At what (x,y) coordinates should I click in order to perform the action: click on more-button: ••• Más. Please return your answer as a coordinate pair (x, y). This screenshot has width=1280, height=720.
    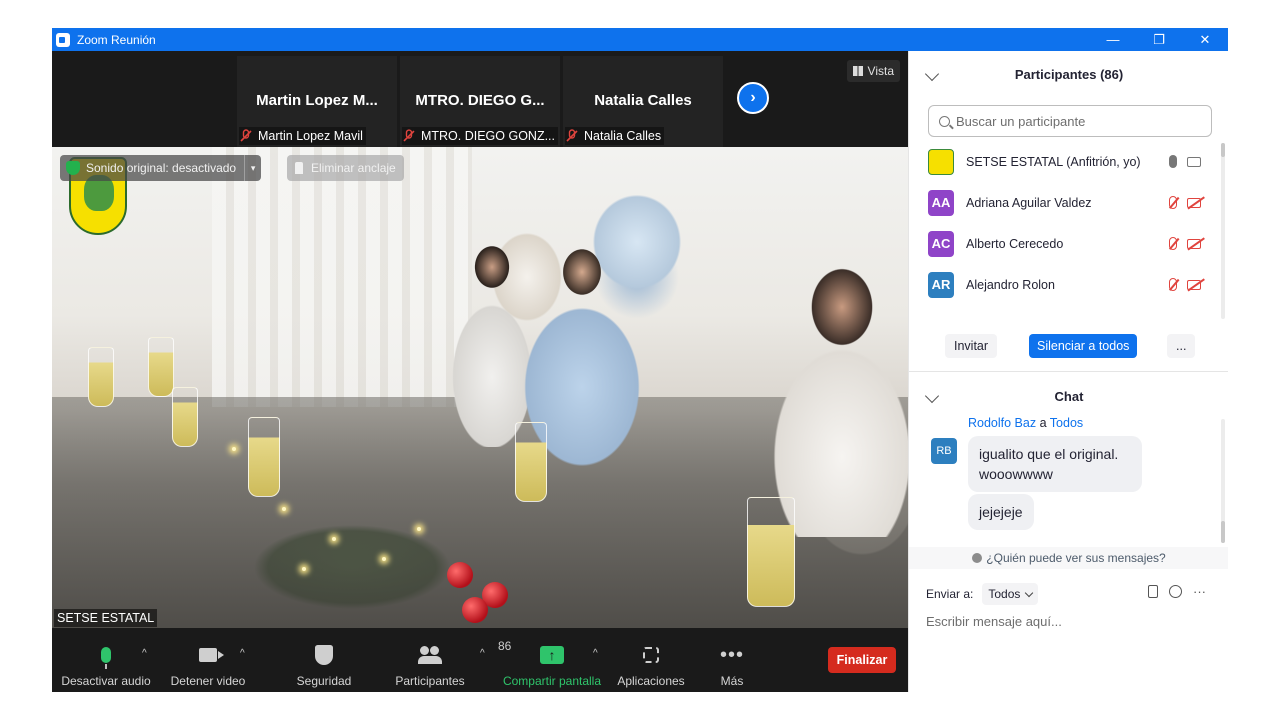
    Looking at the image, I should click on (732, 660).